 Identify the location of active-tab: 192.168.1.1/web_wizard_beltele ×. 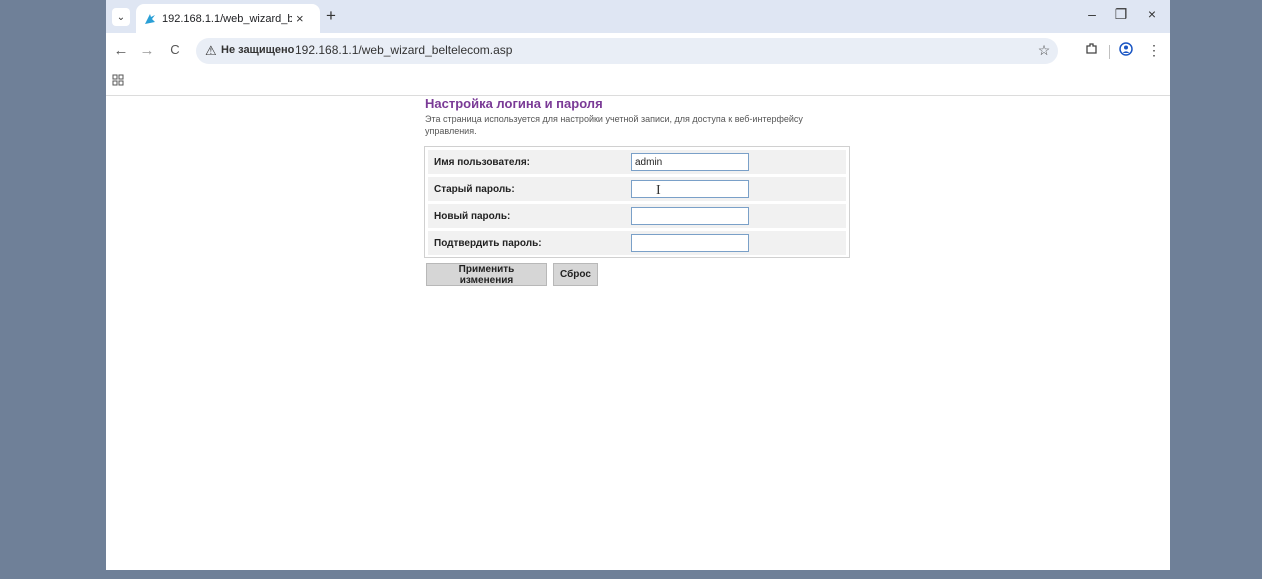
(228, 18).